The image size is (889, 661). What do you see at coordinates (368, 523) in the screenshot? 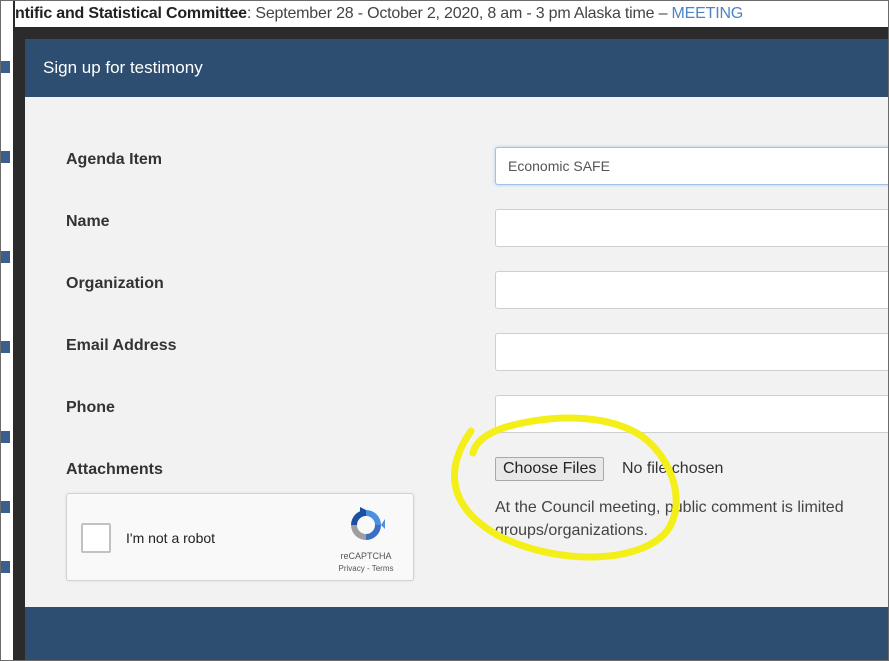
I see `recaptcha-logo-icon` at bounding box center [368, 523].